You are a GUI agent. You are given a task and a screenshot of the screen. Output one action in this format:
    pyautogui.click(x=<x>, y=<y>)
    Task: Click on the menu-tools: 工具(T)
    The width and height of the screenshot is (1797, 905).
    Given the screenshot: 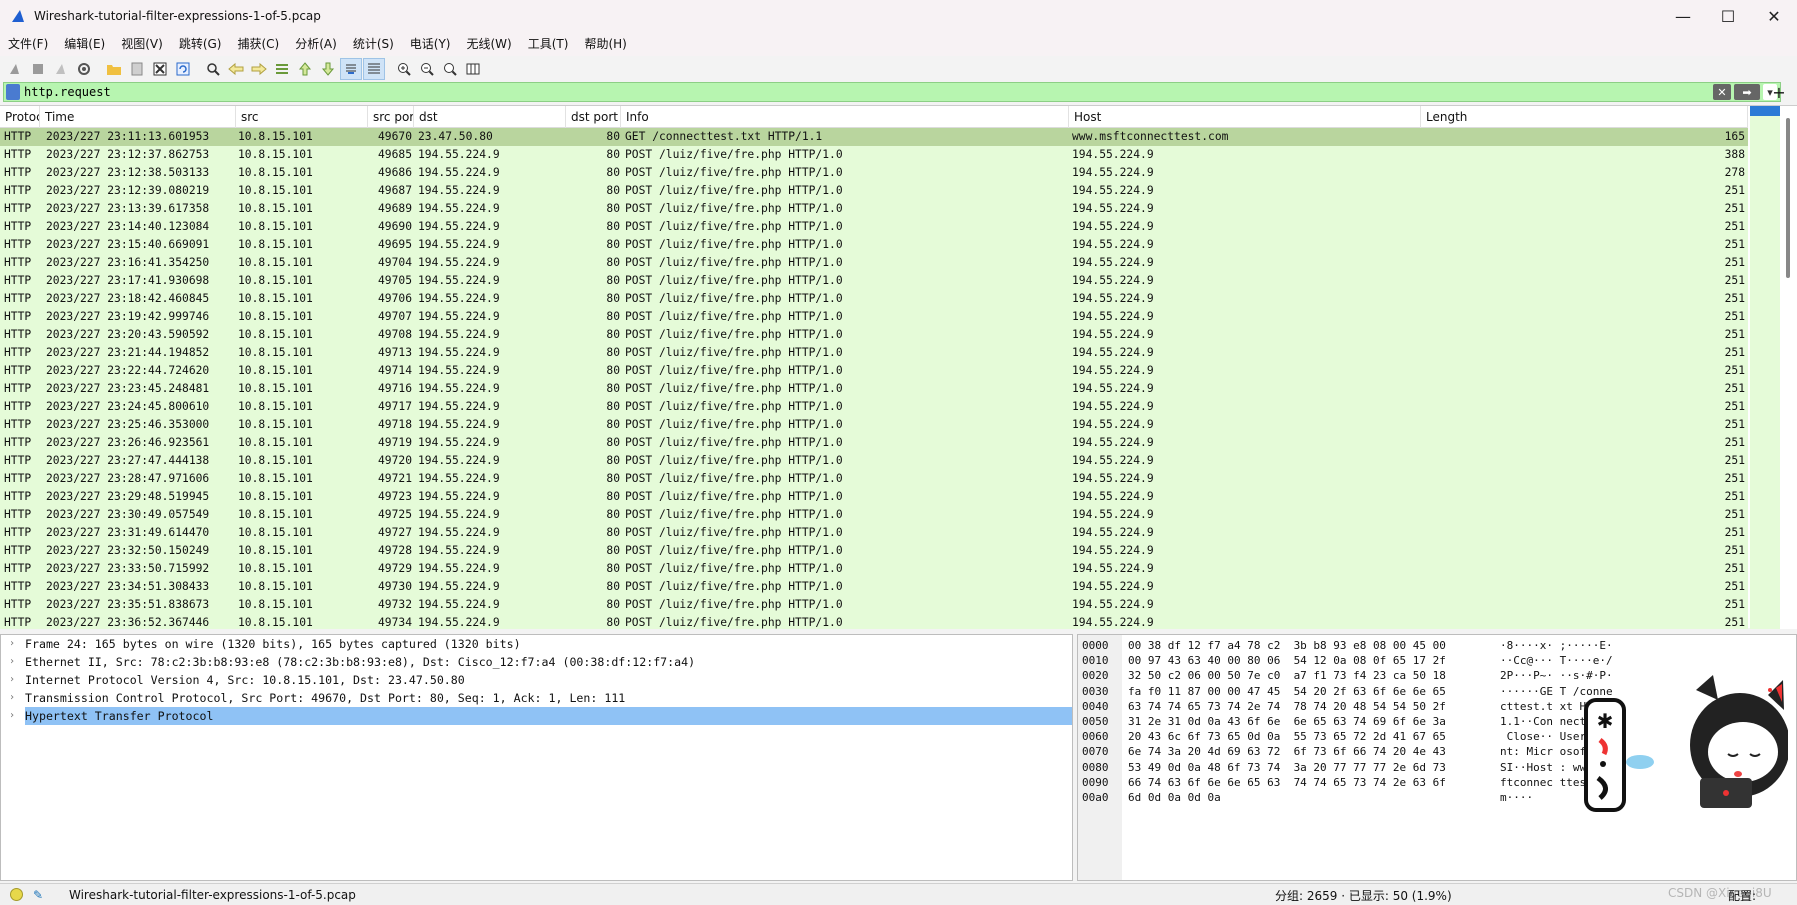 What is the action you would take?
    pyautogui.click(x=548, y=44)
    